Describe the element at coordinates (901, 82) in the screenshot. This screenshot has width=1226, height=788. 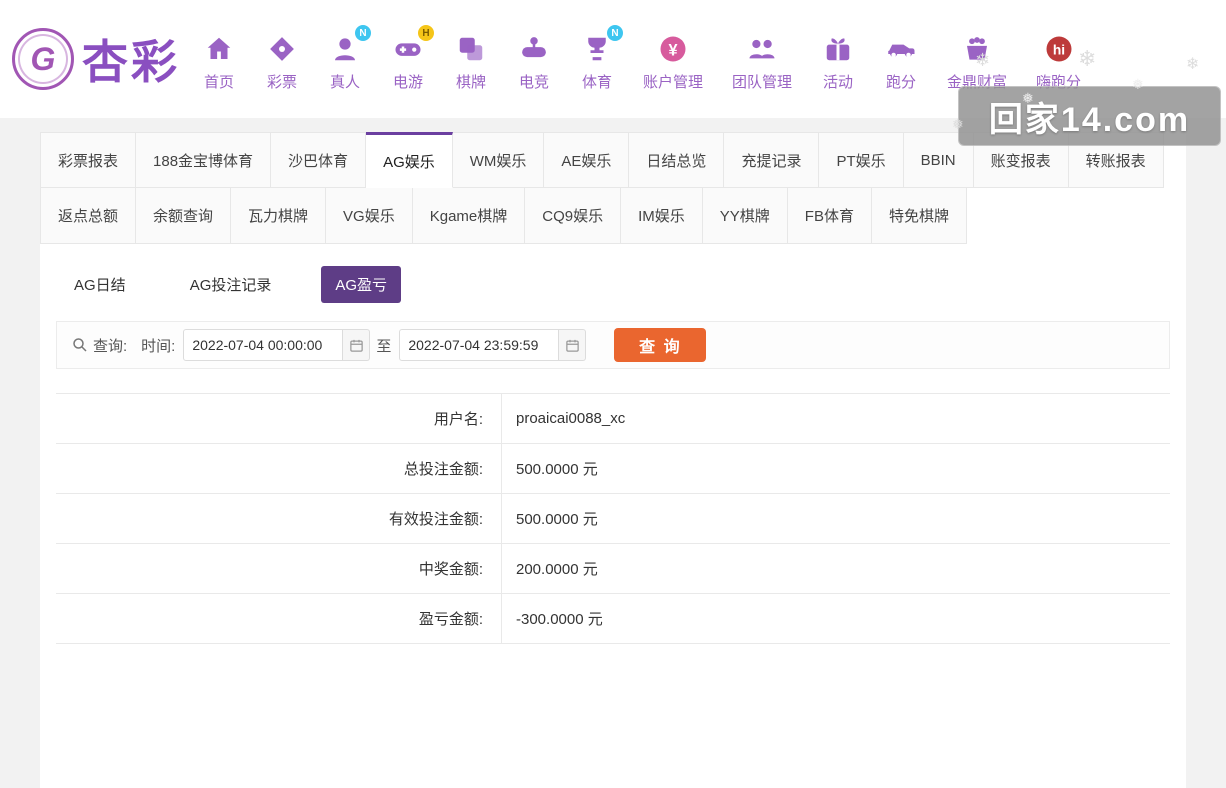
I see `nav-item-label: 跑分` at that location.